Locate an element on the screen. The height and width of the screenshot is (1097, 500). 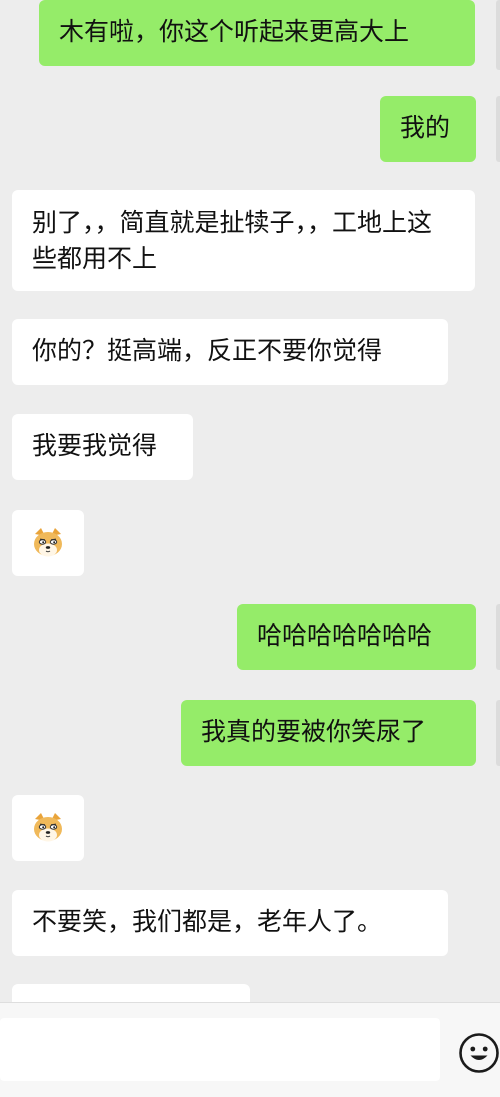
message-bubble-outgoing: 我的 is located at coordinates (428, 129).